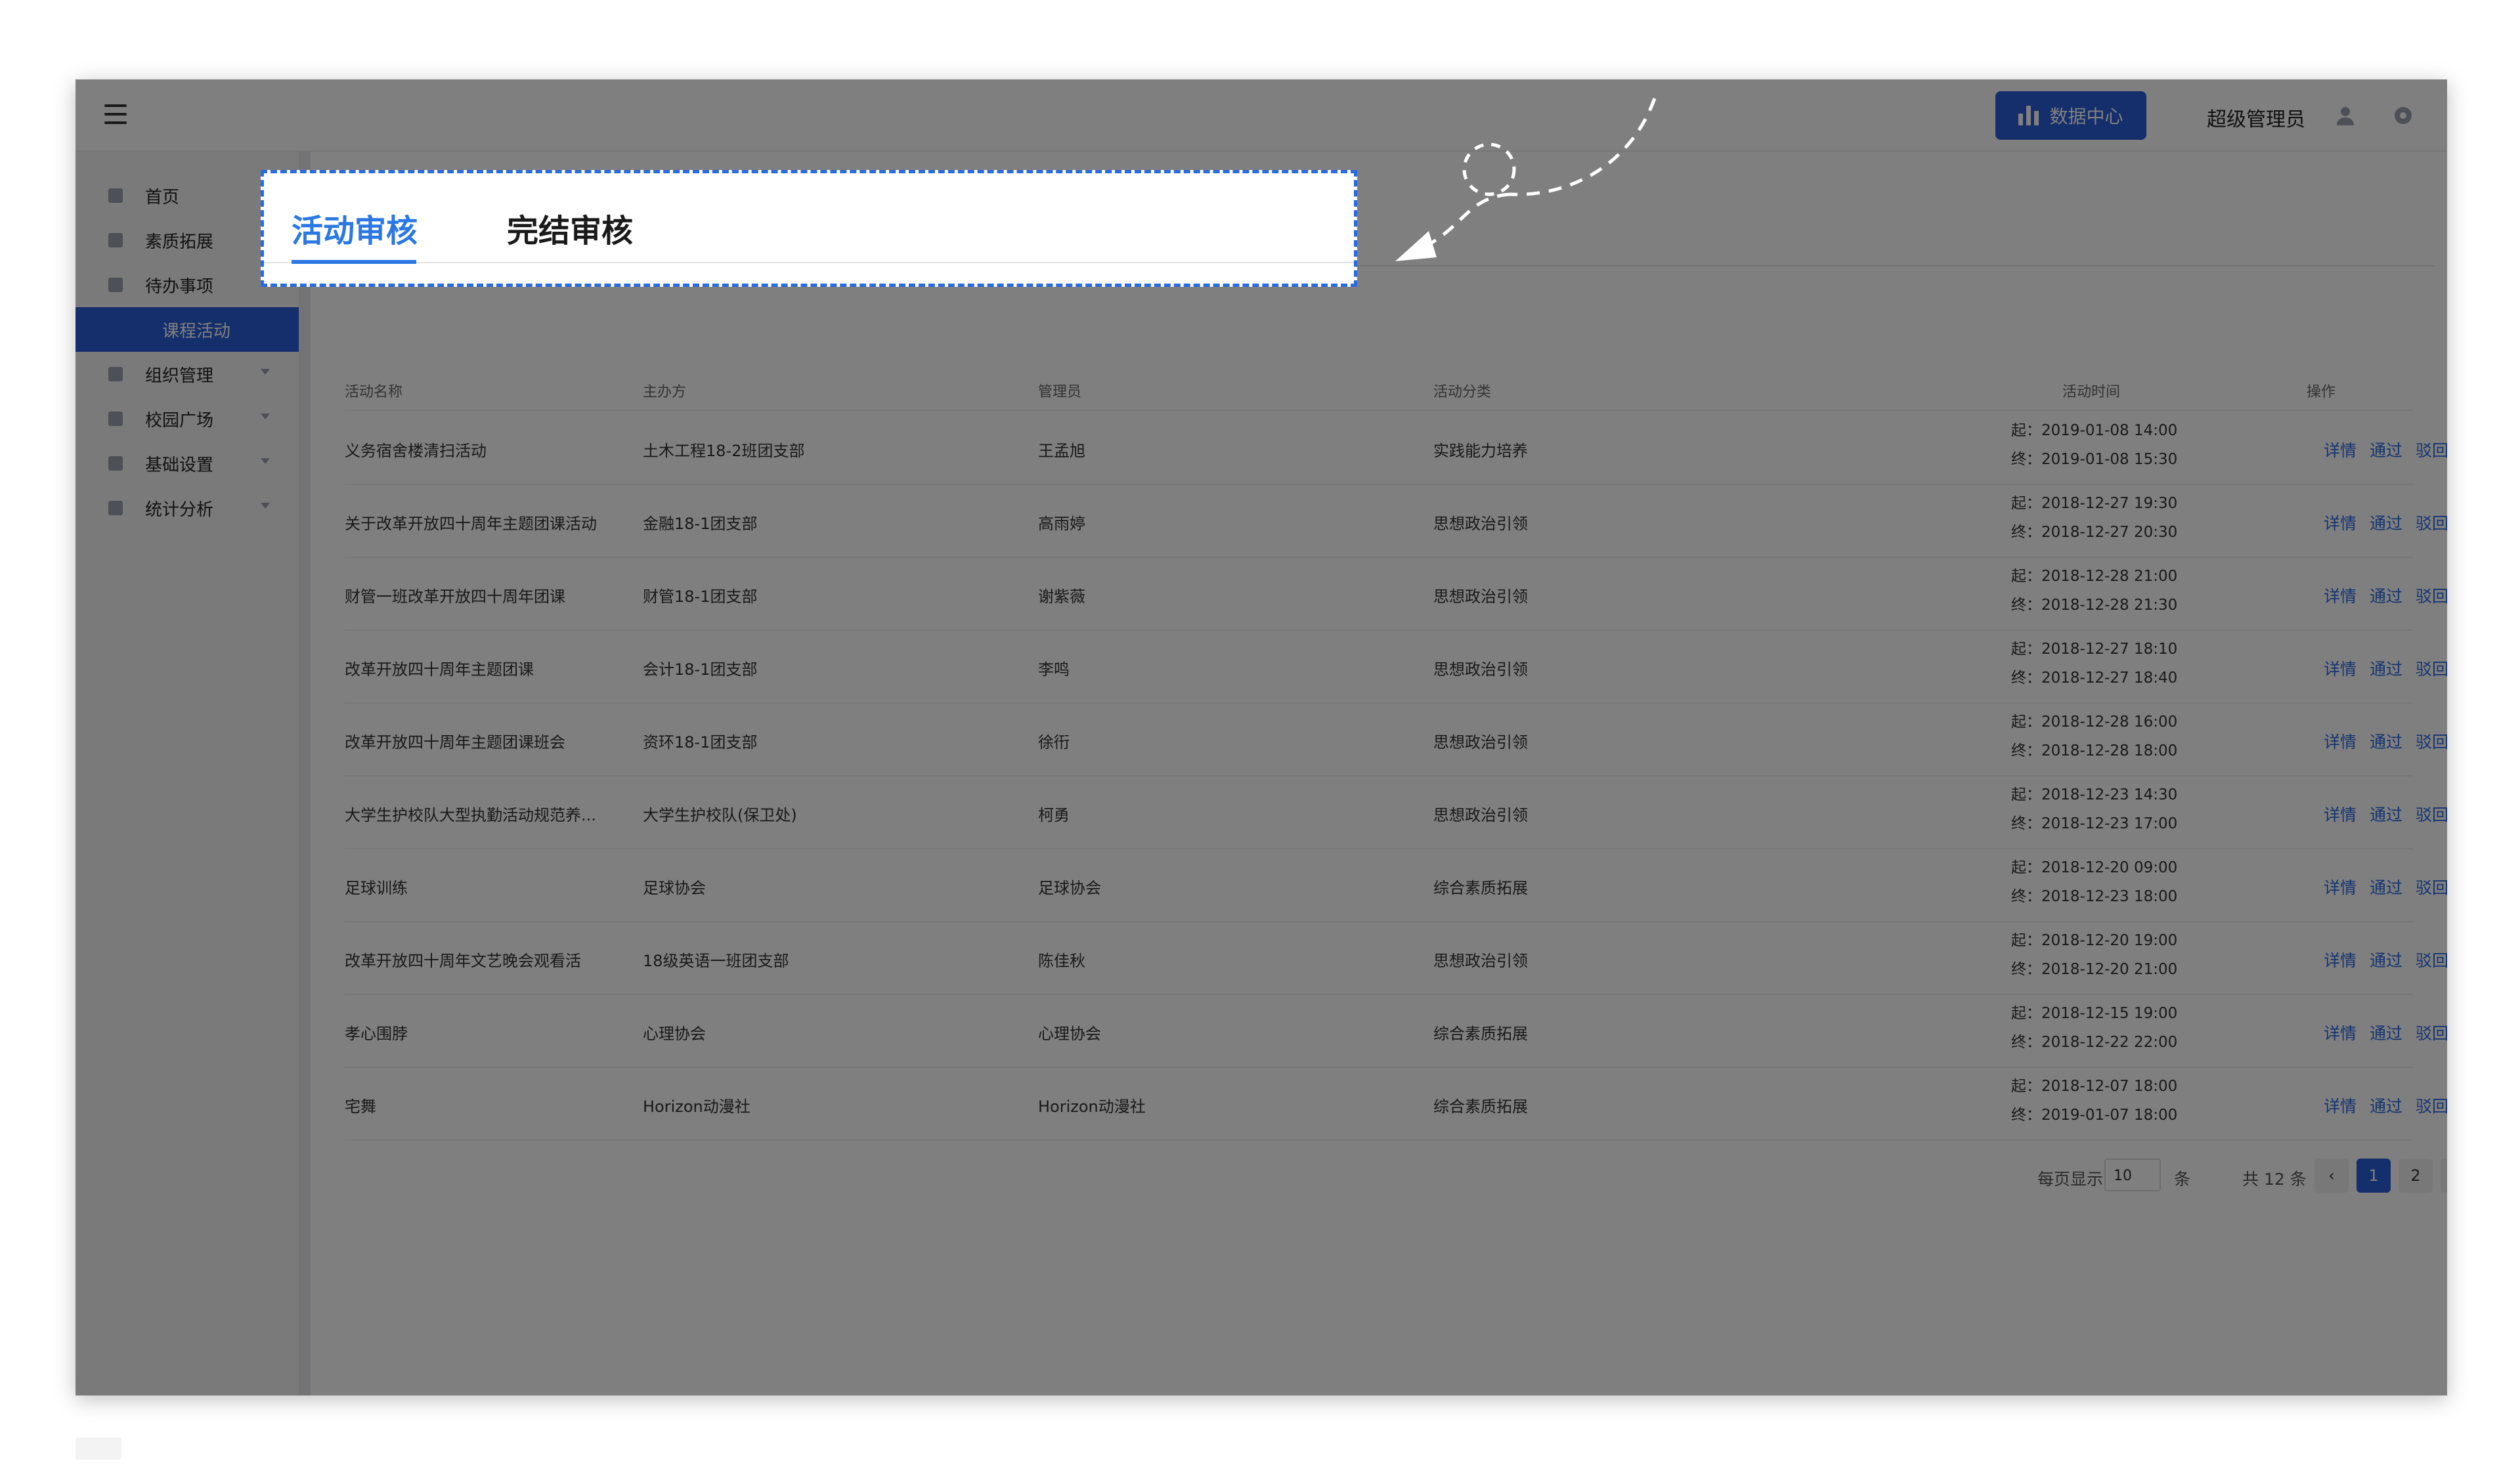 This screenshot has width=2520, height=1469. I want to click on data-center-label: 数据中心, so click(2086, 116).